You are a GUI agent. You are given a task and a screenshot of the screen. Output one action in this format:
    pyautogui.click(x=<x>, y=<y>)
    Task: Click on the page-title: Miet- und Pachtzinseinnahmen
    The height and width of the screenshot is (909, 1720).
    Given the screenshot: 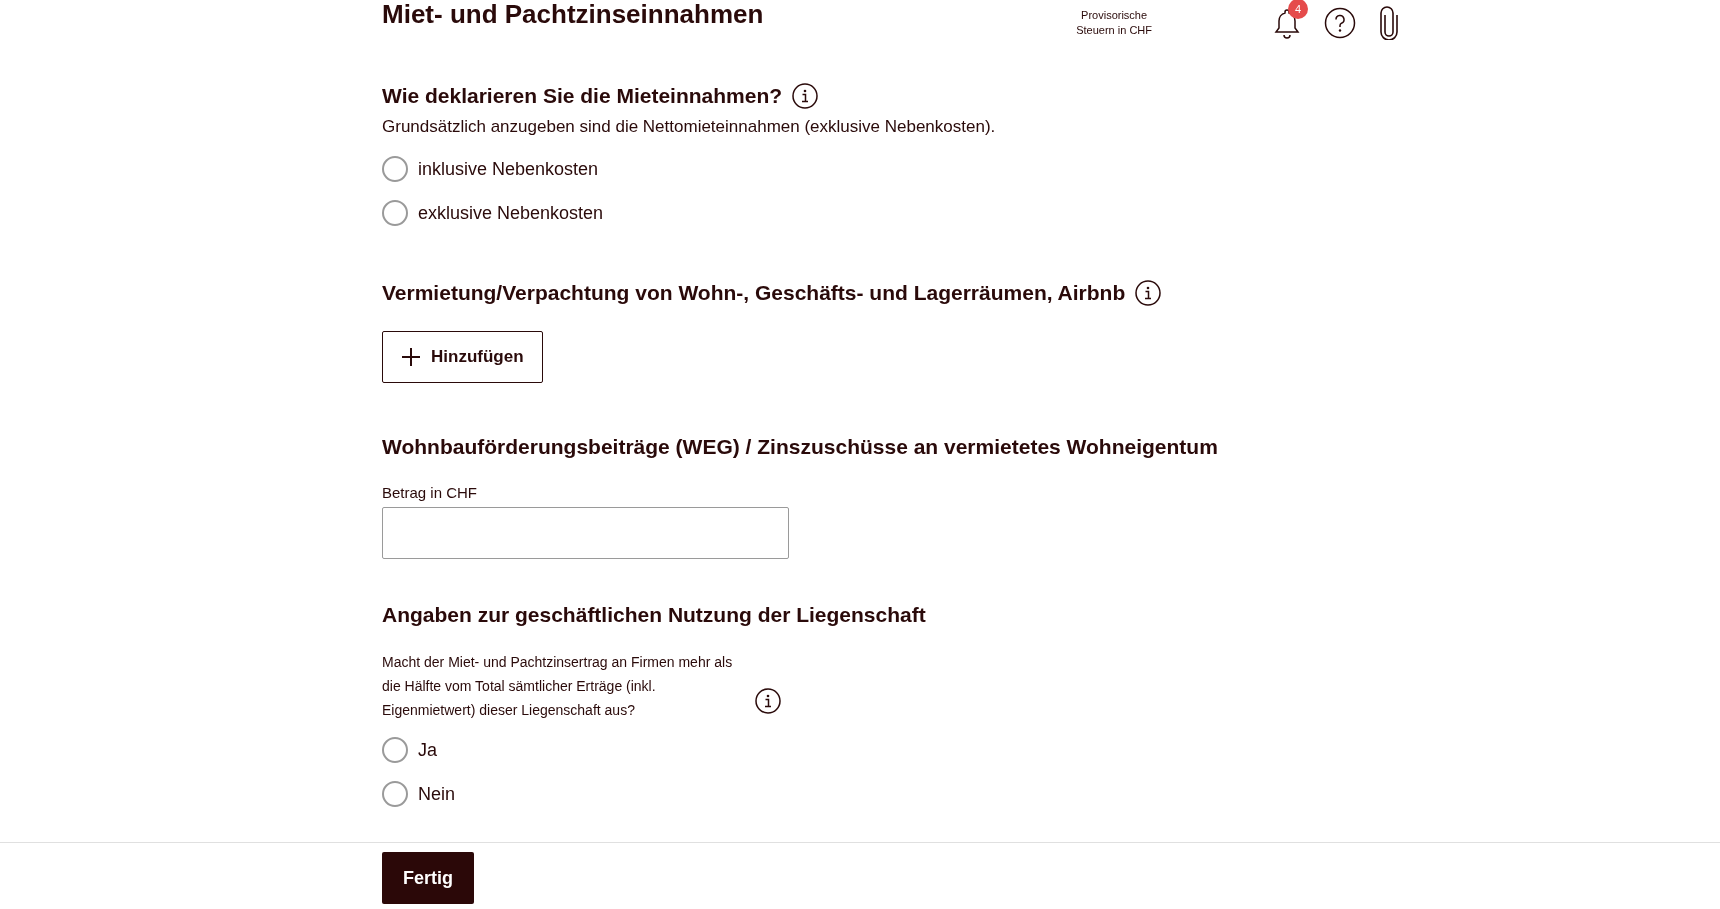 What is the action you would take?
    pyautogui.click(x=573, y=14)
    